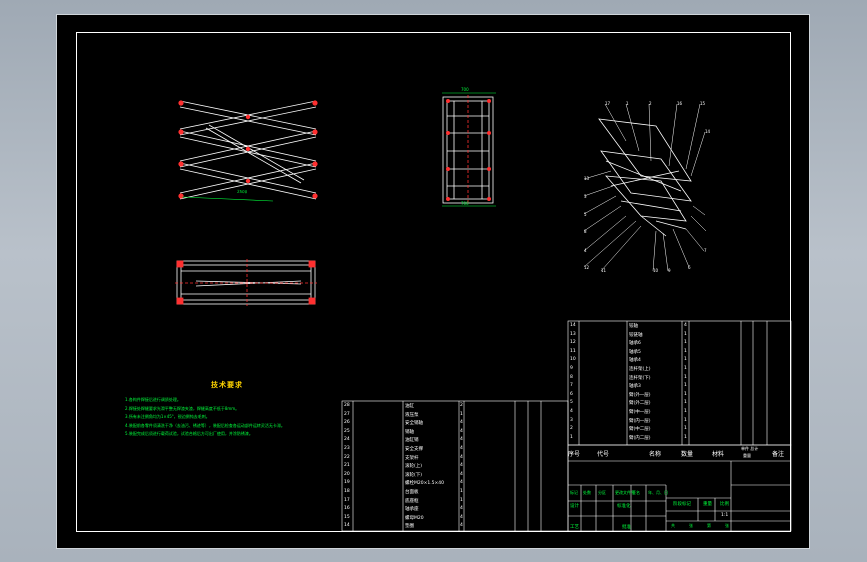  Describe the element at coordinates (347, 431) in the screenshot. I see `bom-lower-no: 25` at that location.